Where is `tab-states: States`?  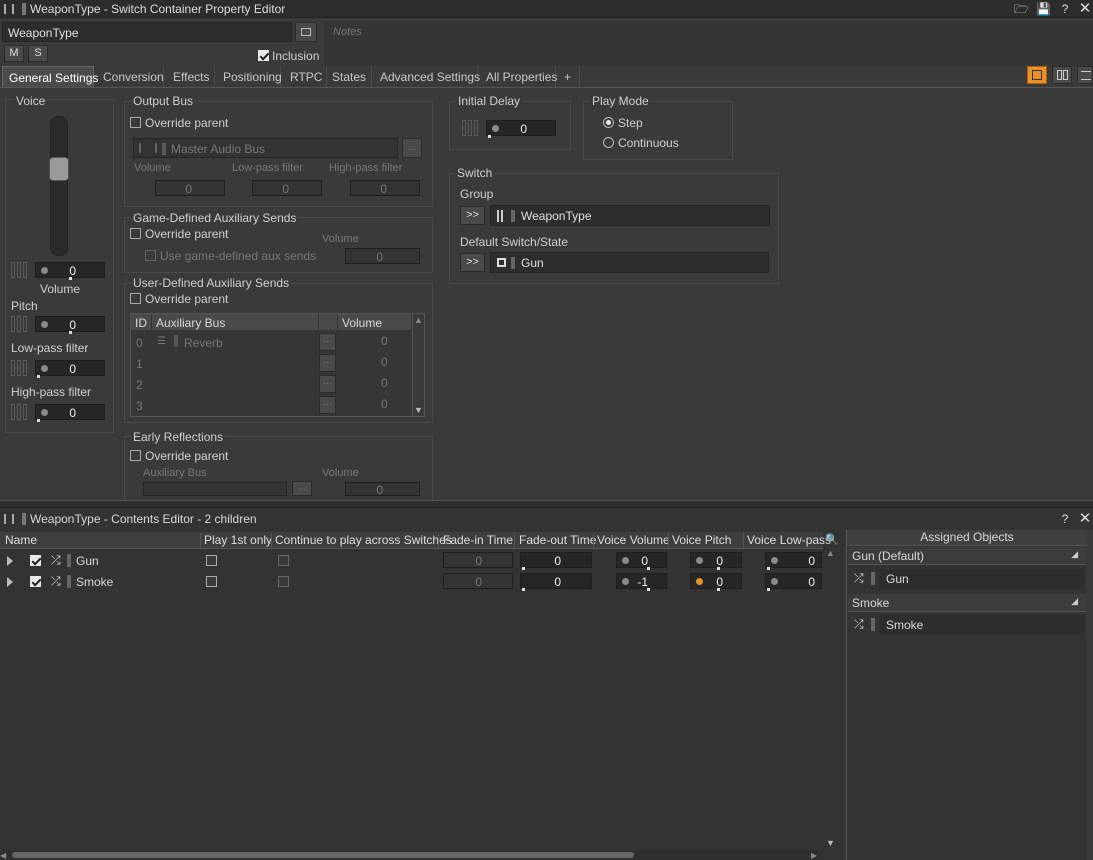
tab-states: States is located at coordinates (349, 76).